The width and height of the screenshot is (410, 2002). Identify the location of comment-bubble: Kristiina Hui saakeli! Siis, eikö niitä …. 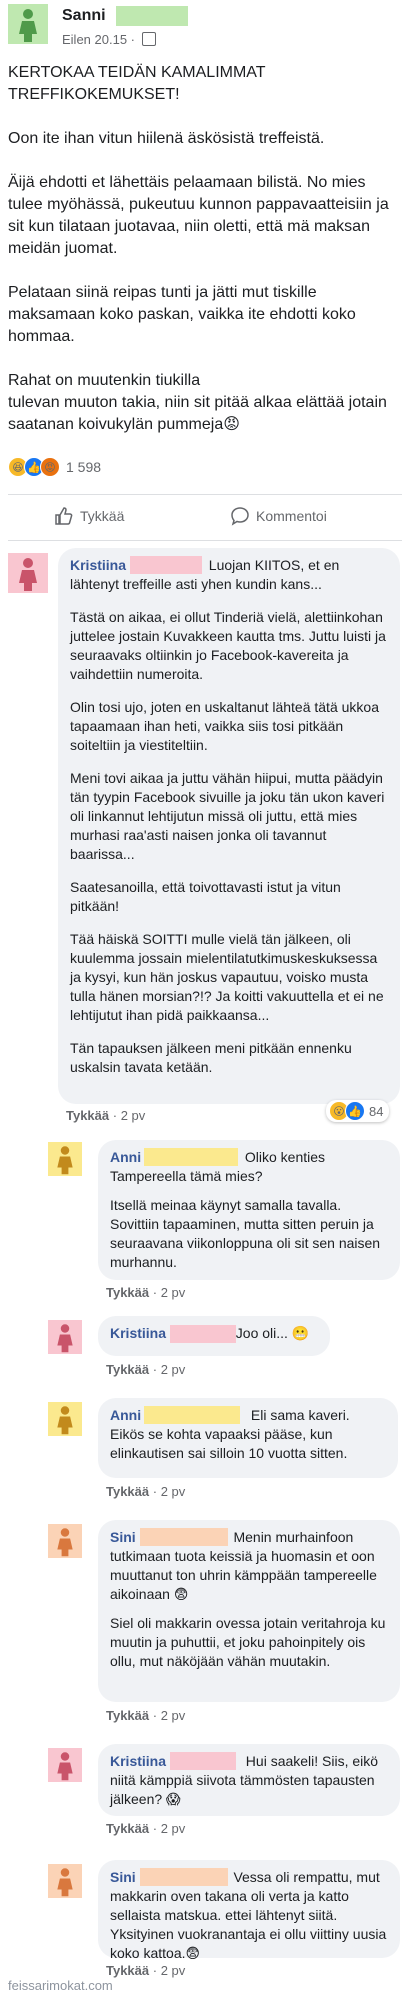
(249, 1780).